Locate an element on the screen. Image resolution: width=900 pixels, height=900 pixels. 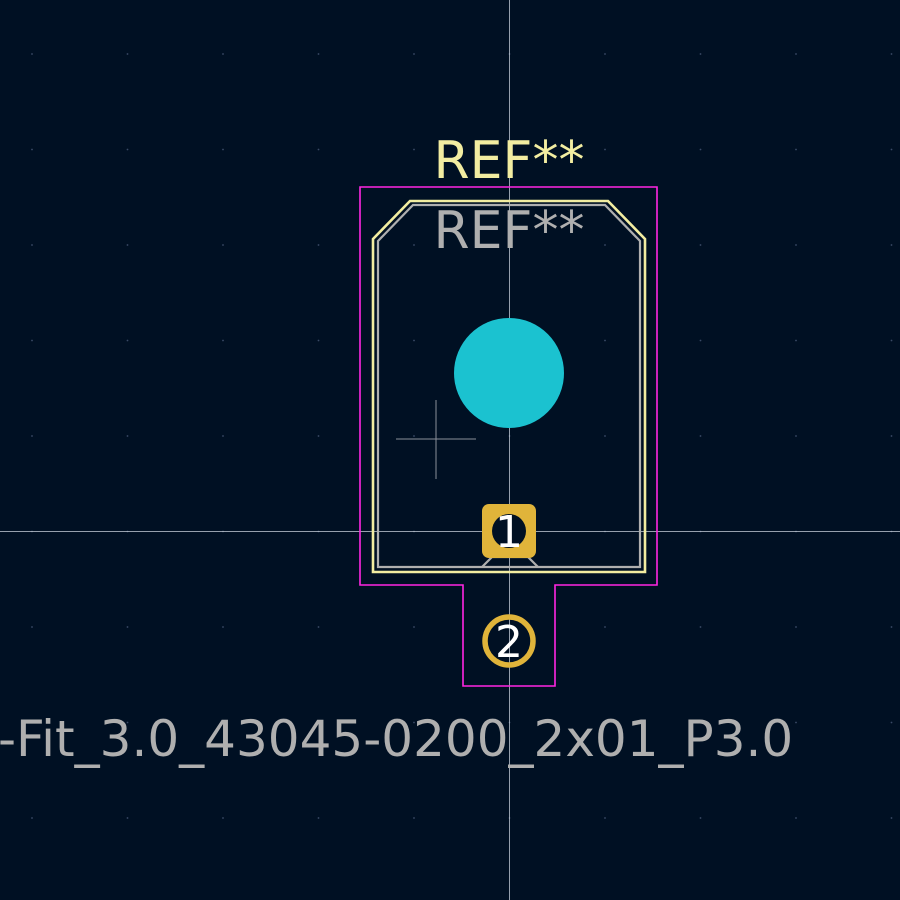
pad-1-number: 1 is located at coordinates (509, 532).